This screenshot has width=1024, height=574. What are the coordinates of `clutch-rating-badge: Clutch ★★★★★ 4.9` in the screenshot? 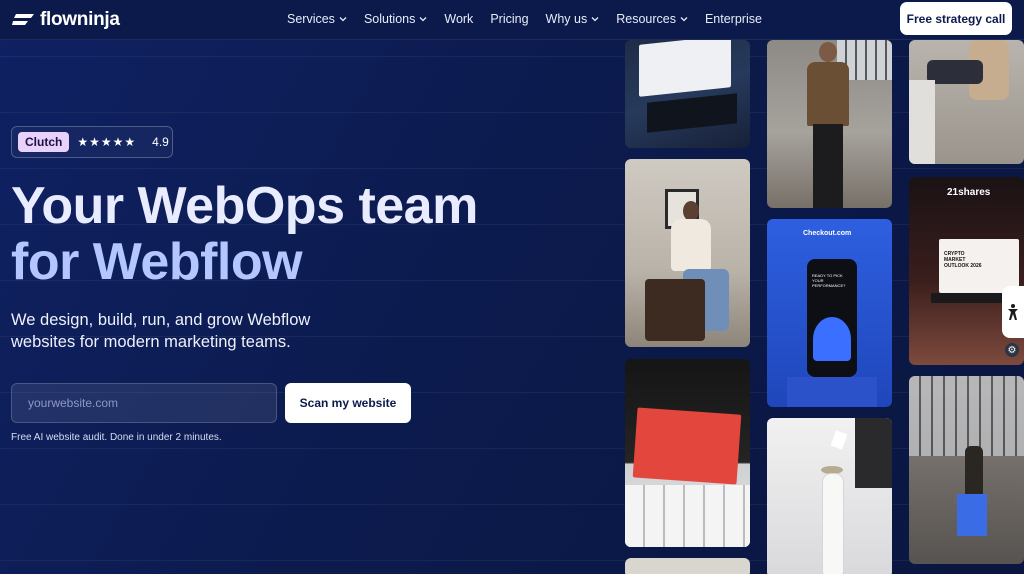 It's located at (92, 142).